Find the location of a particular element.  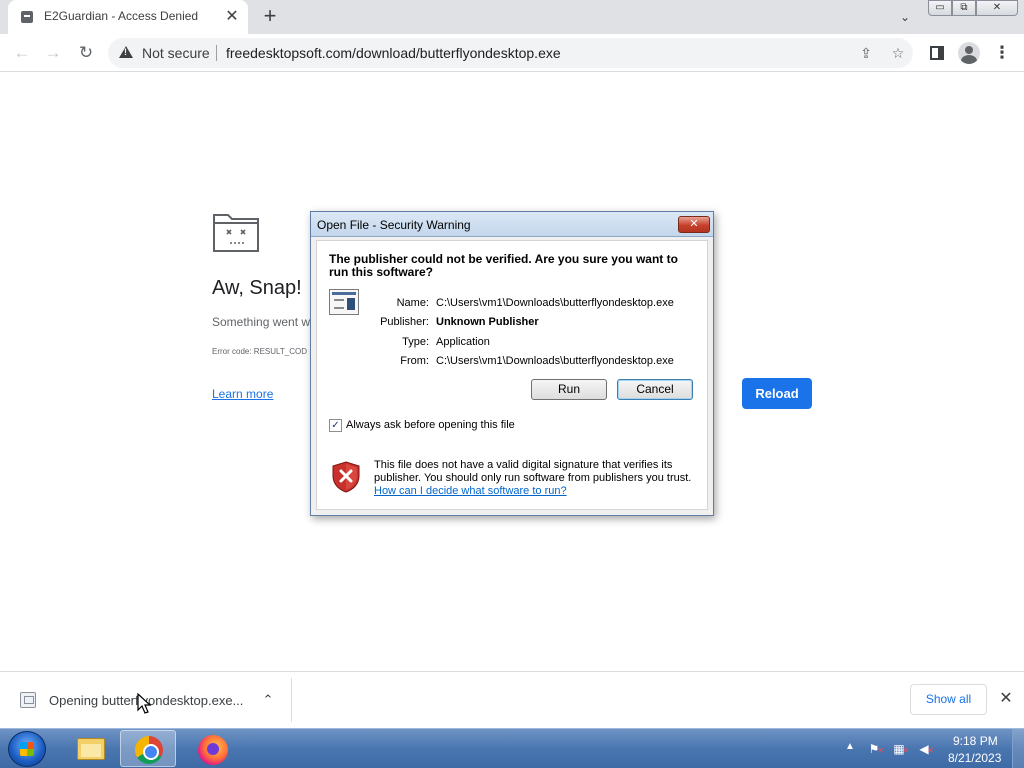

taskbar-explorer is located at coordinates (90, 748).